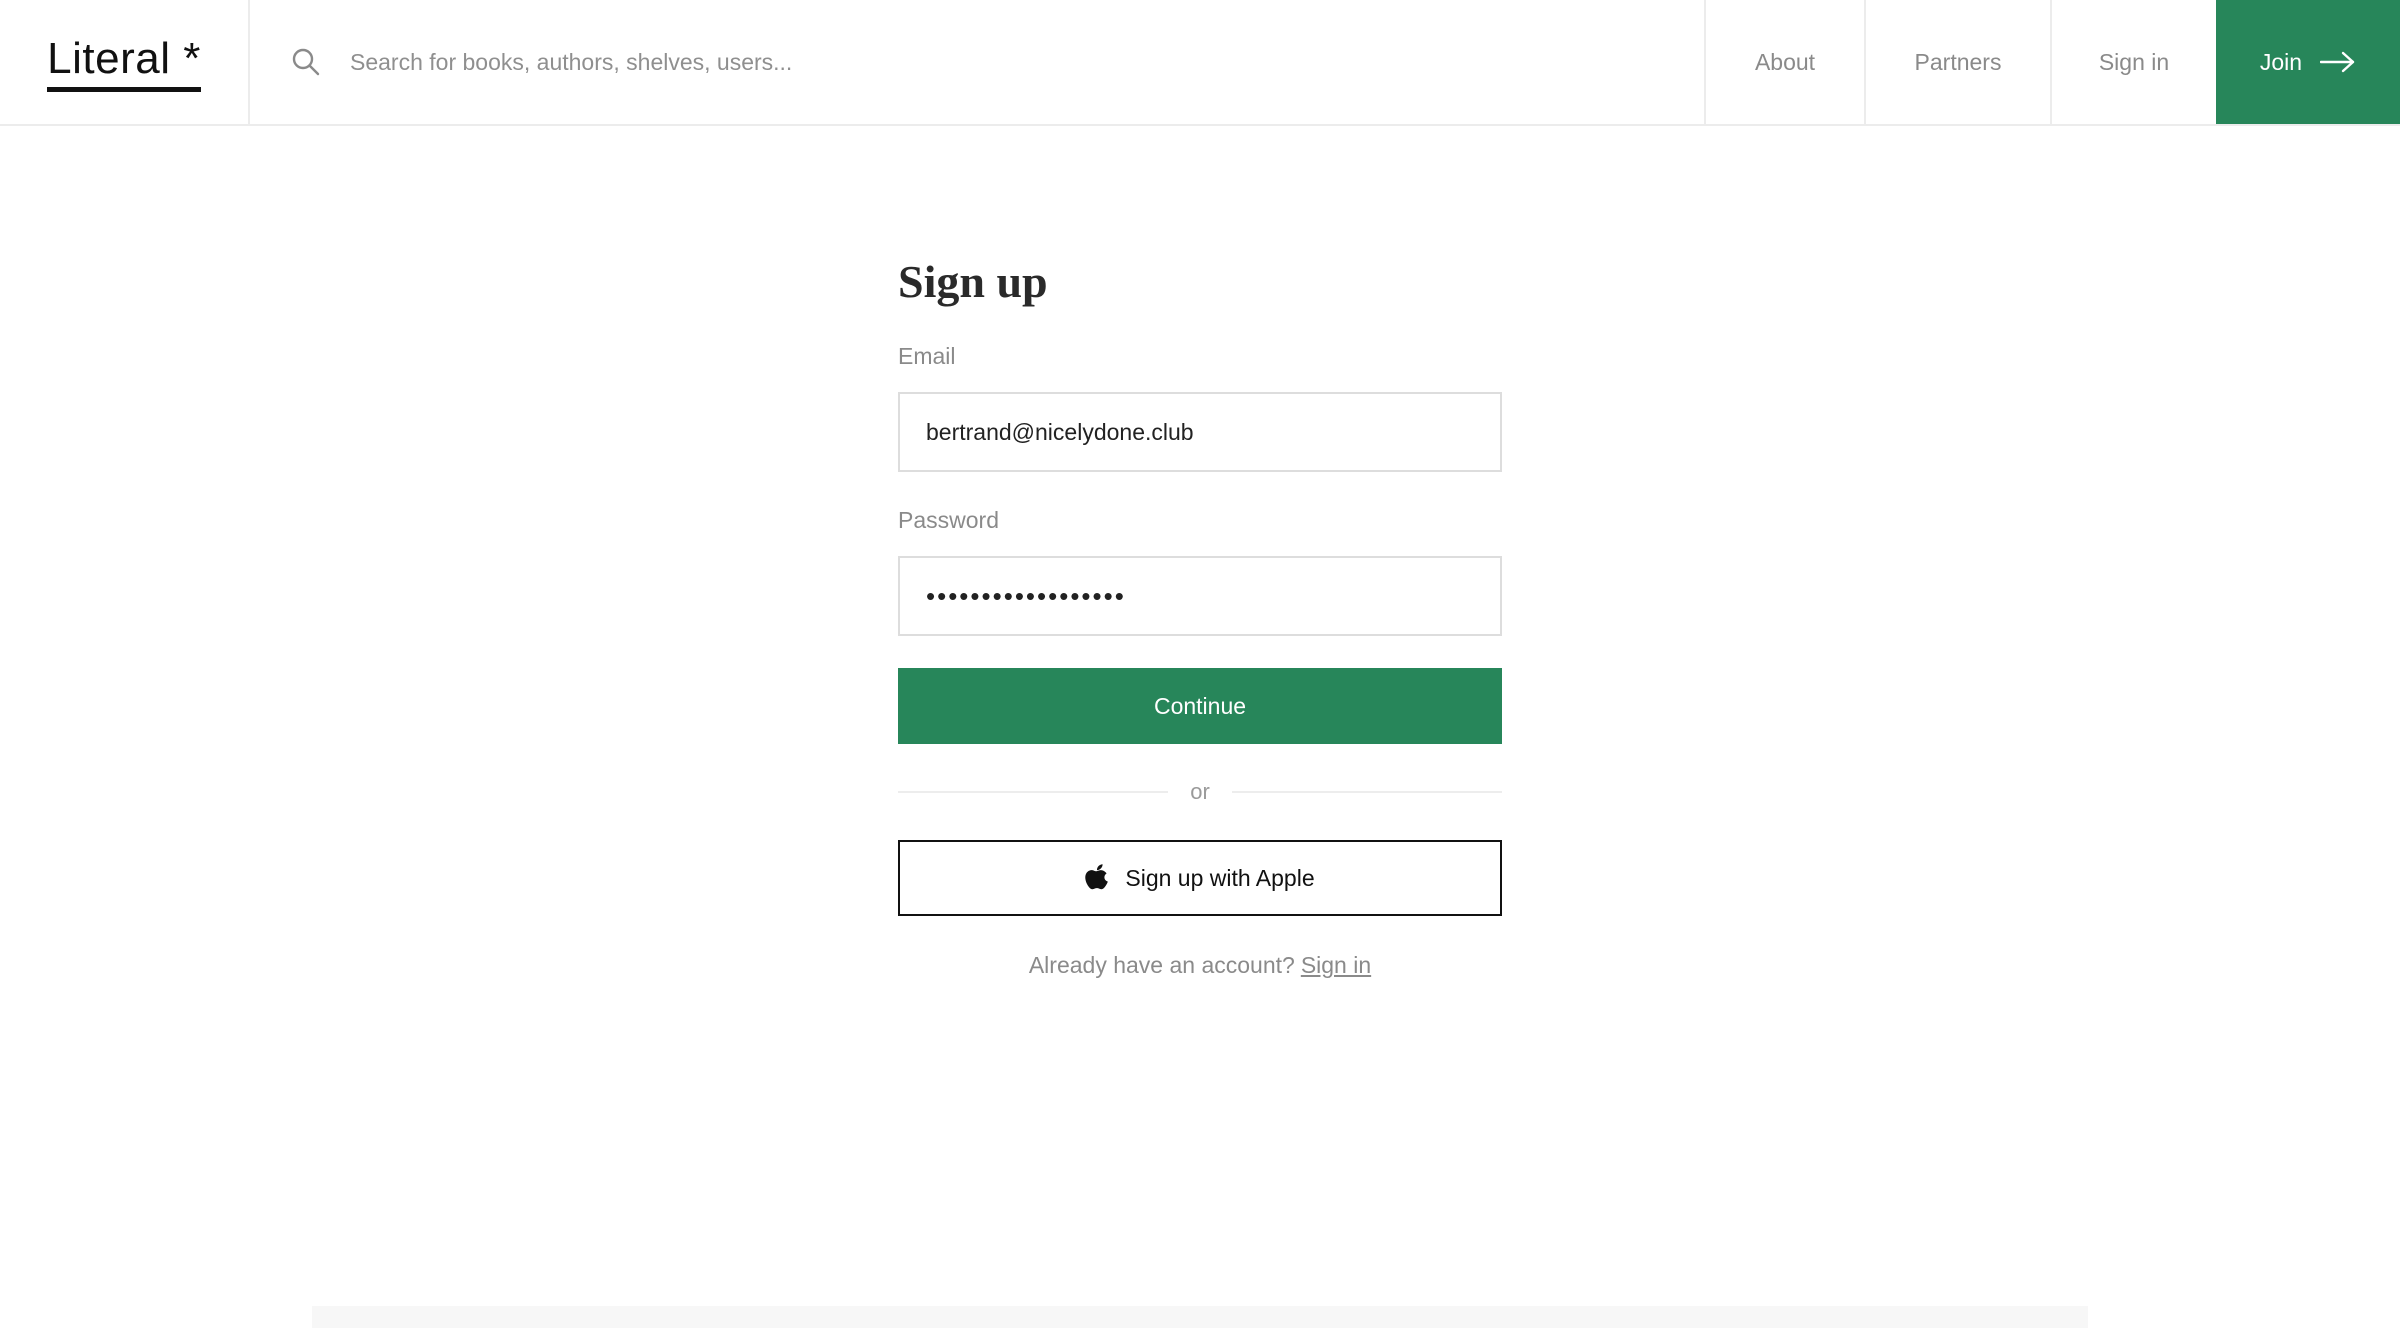  What do you see at coordinates (1200, 706) in the screenshot?
I see `continue-button: Continue` at bounding box center [1200, 706].